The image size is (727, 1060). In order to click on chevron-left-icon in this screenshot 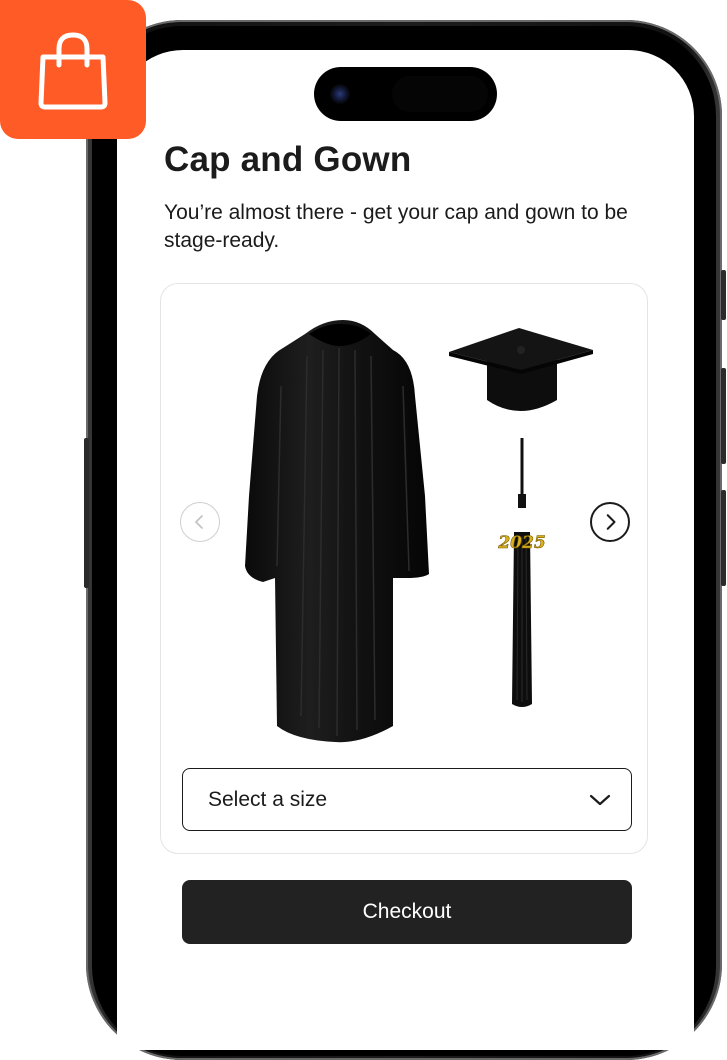, I will do `click(199, 522)`.